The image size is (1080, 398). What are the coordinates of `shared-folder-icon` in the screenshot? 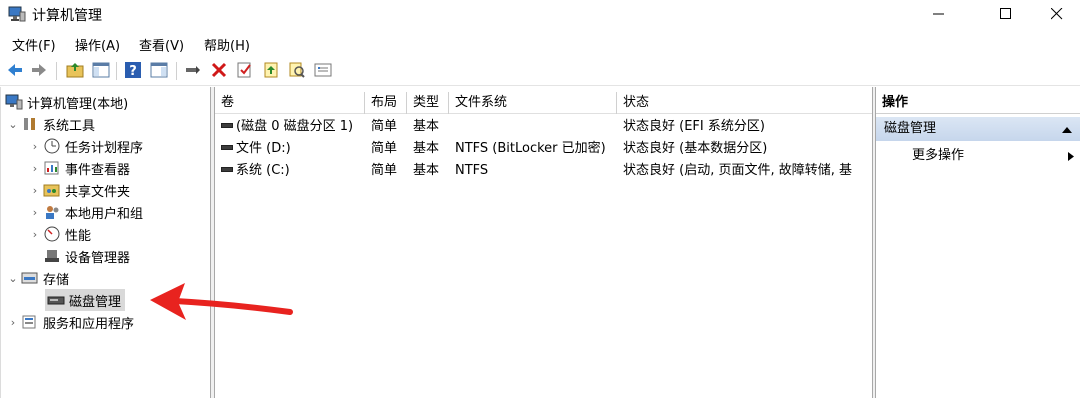 It's located at (51, 190).